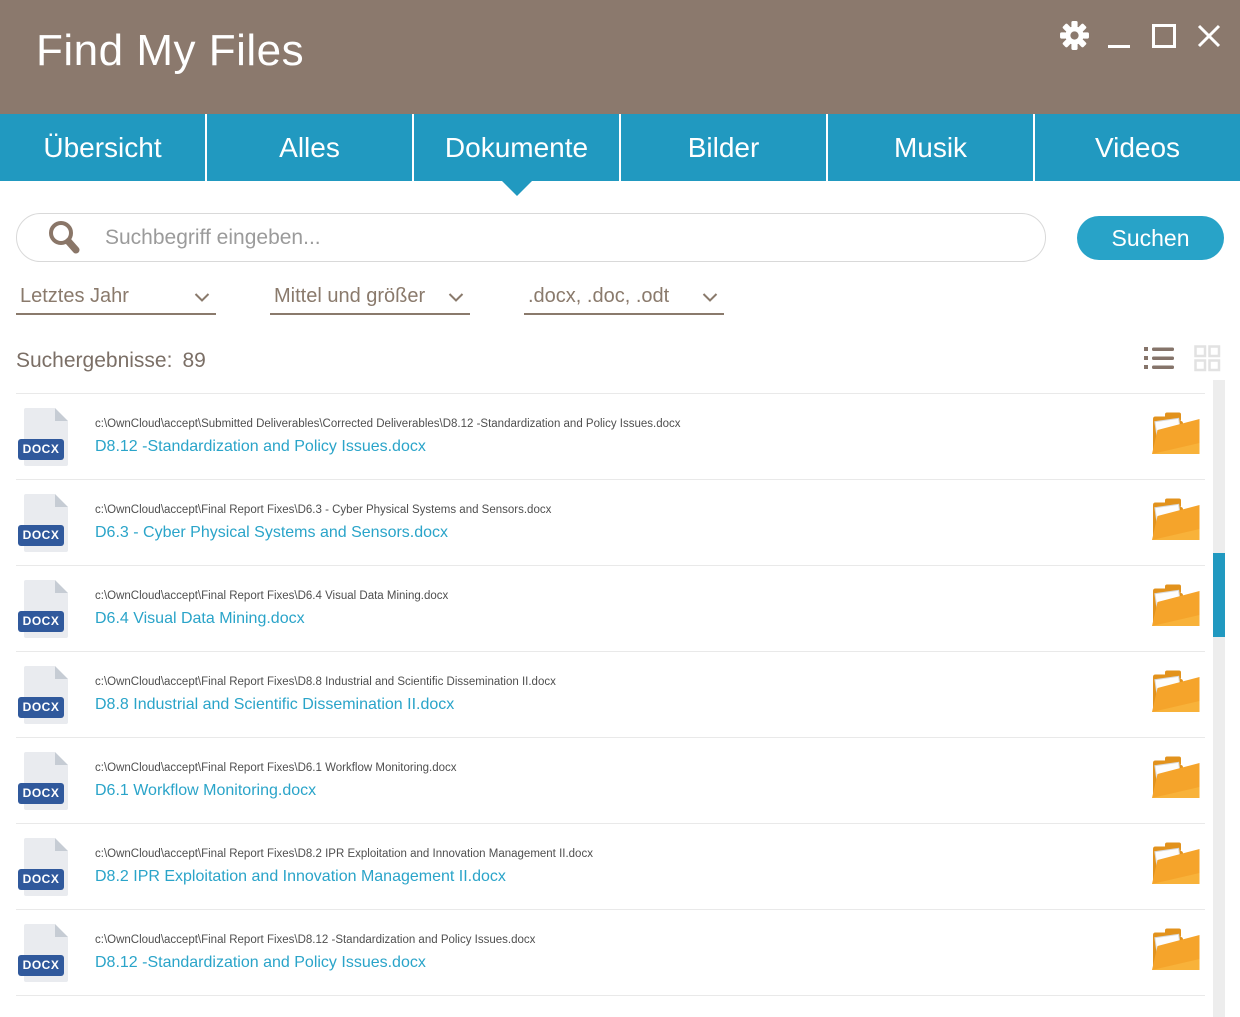  Describe the element at coordinates (622, 791) in the screenshot. I see `file-name-link: D6.1 Workflow Monitoring.docx` at that location.